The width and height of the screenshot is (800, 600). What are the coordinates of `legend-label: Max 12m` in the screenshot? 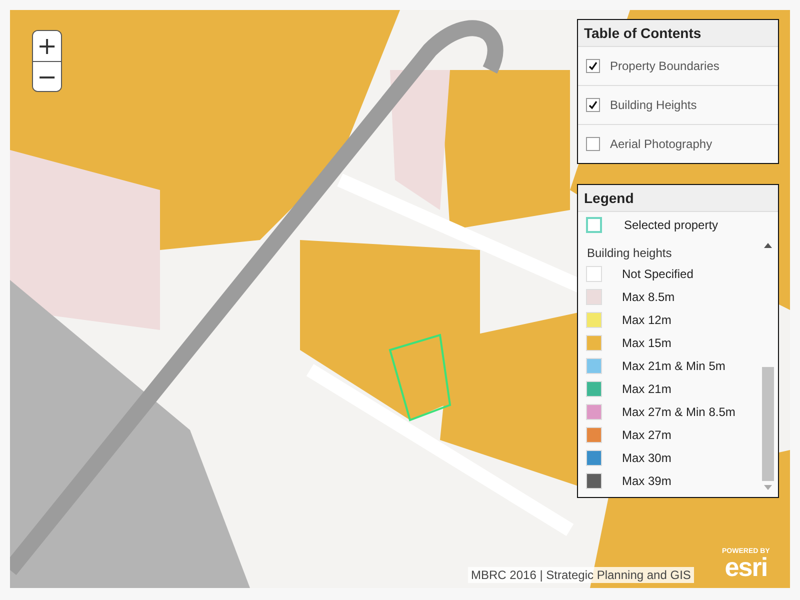 It's located at (647, 319).